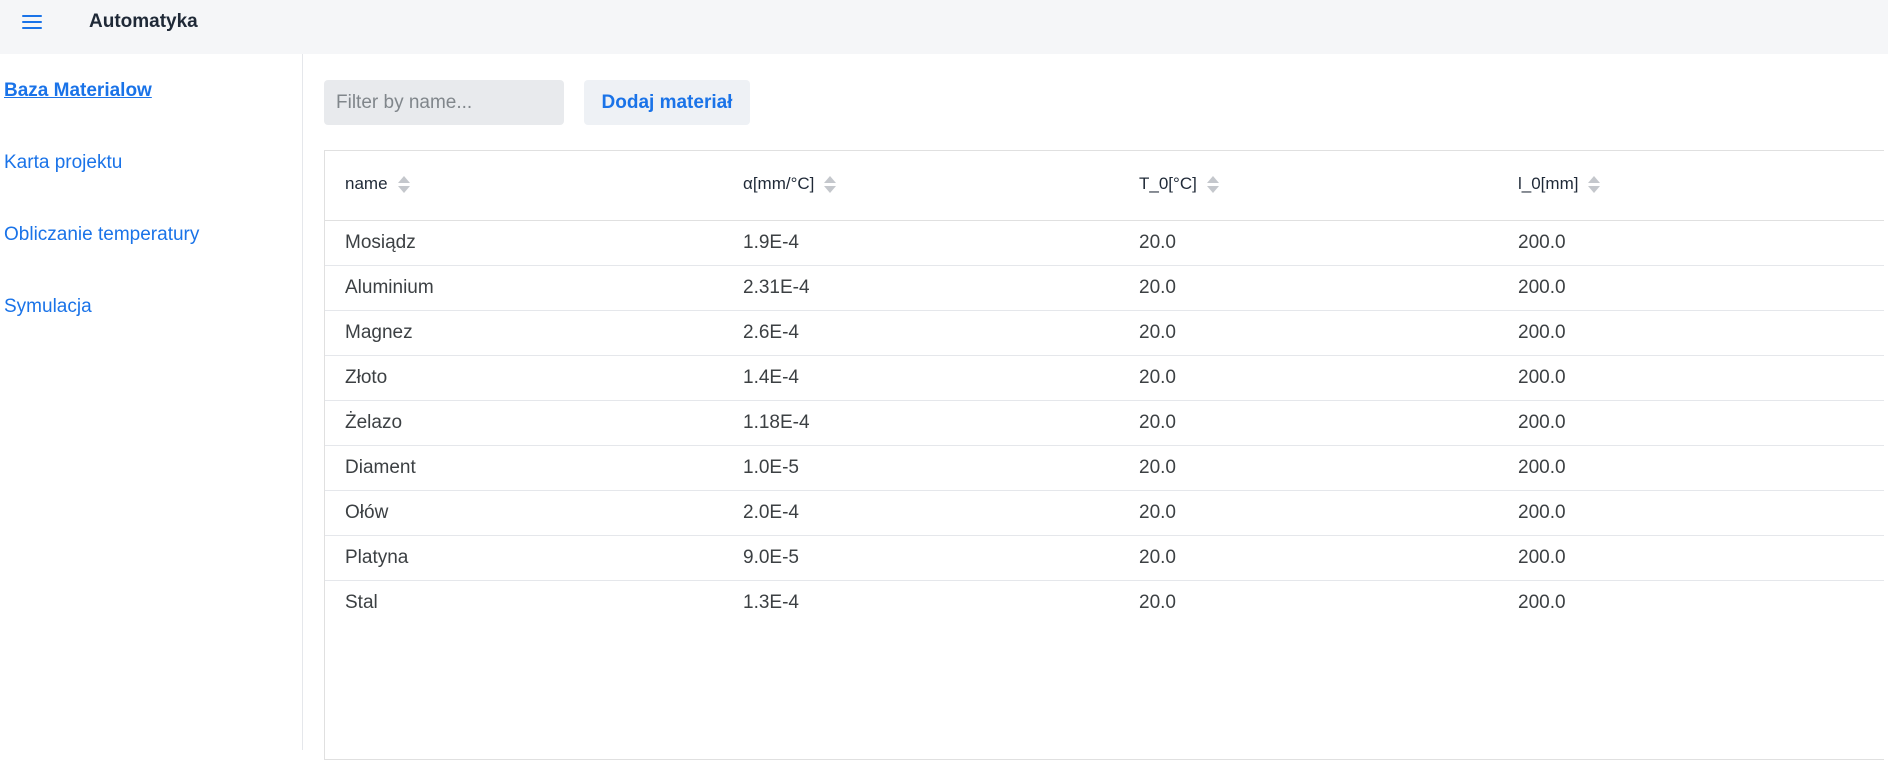 The image size is (1888, 760). Describe the element at coordinates (771, 242) in the screenshot. I see `cell-alpha: 1.9E-4` at that location.